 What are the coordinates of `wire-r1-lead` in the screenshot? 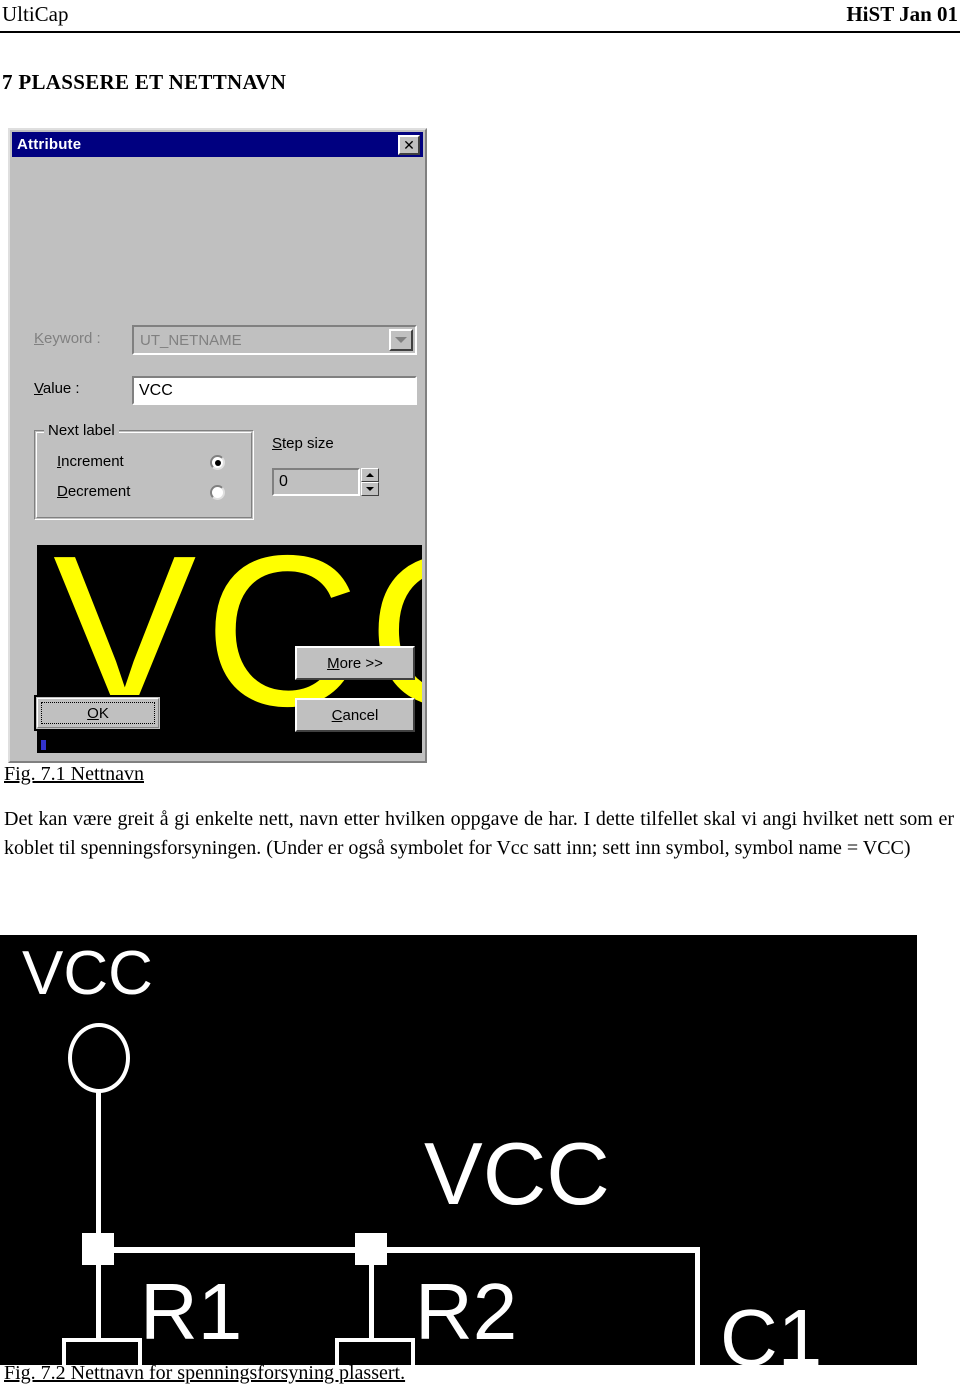 It's located at (98, 1303).